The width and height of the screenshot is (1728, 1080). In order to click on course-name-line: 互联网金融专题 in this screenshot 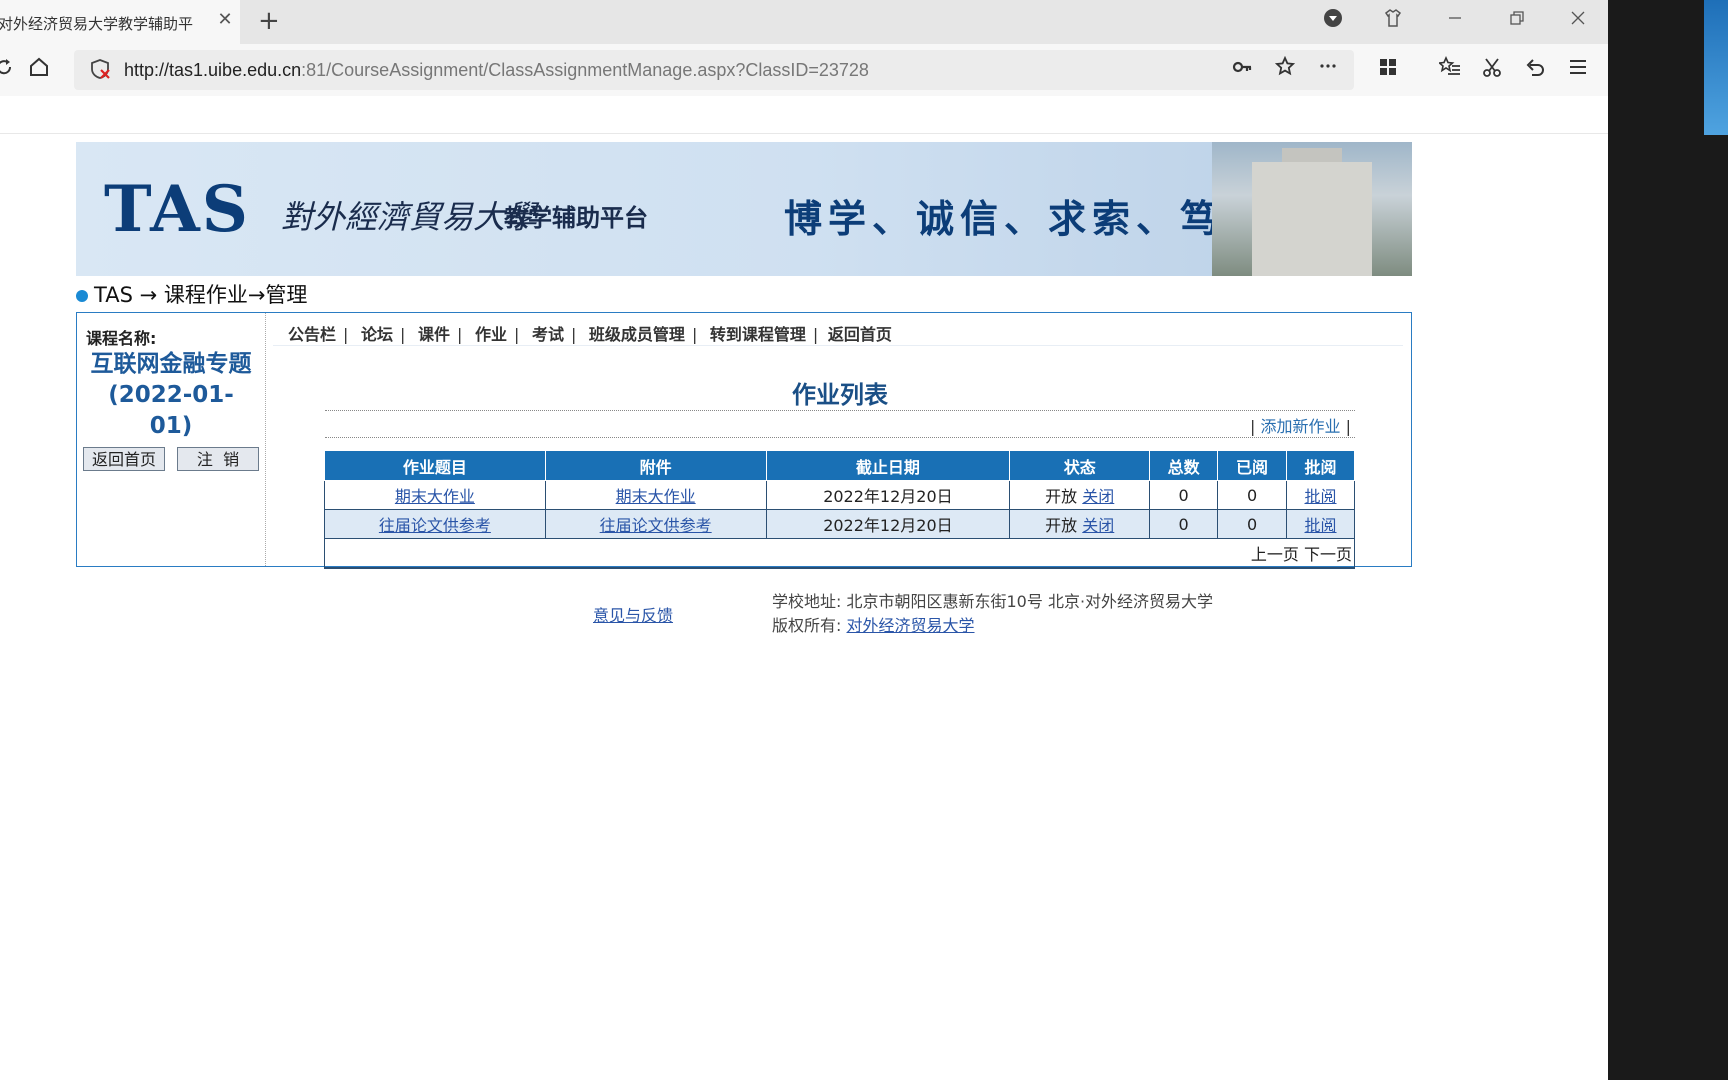, I will do `click(171, 364)`.